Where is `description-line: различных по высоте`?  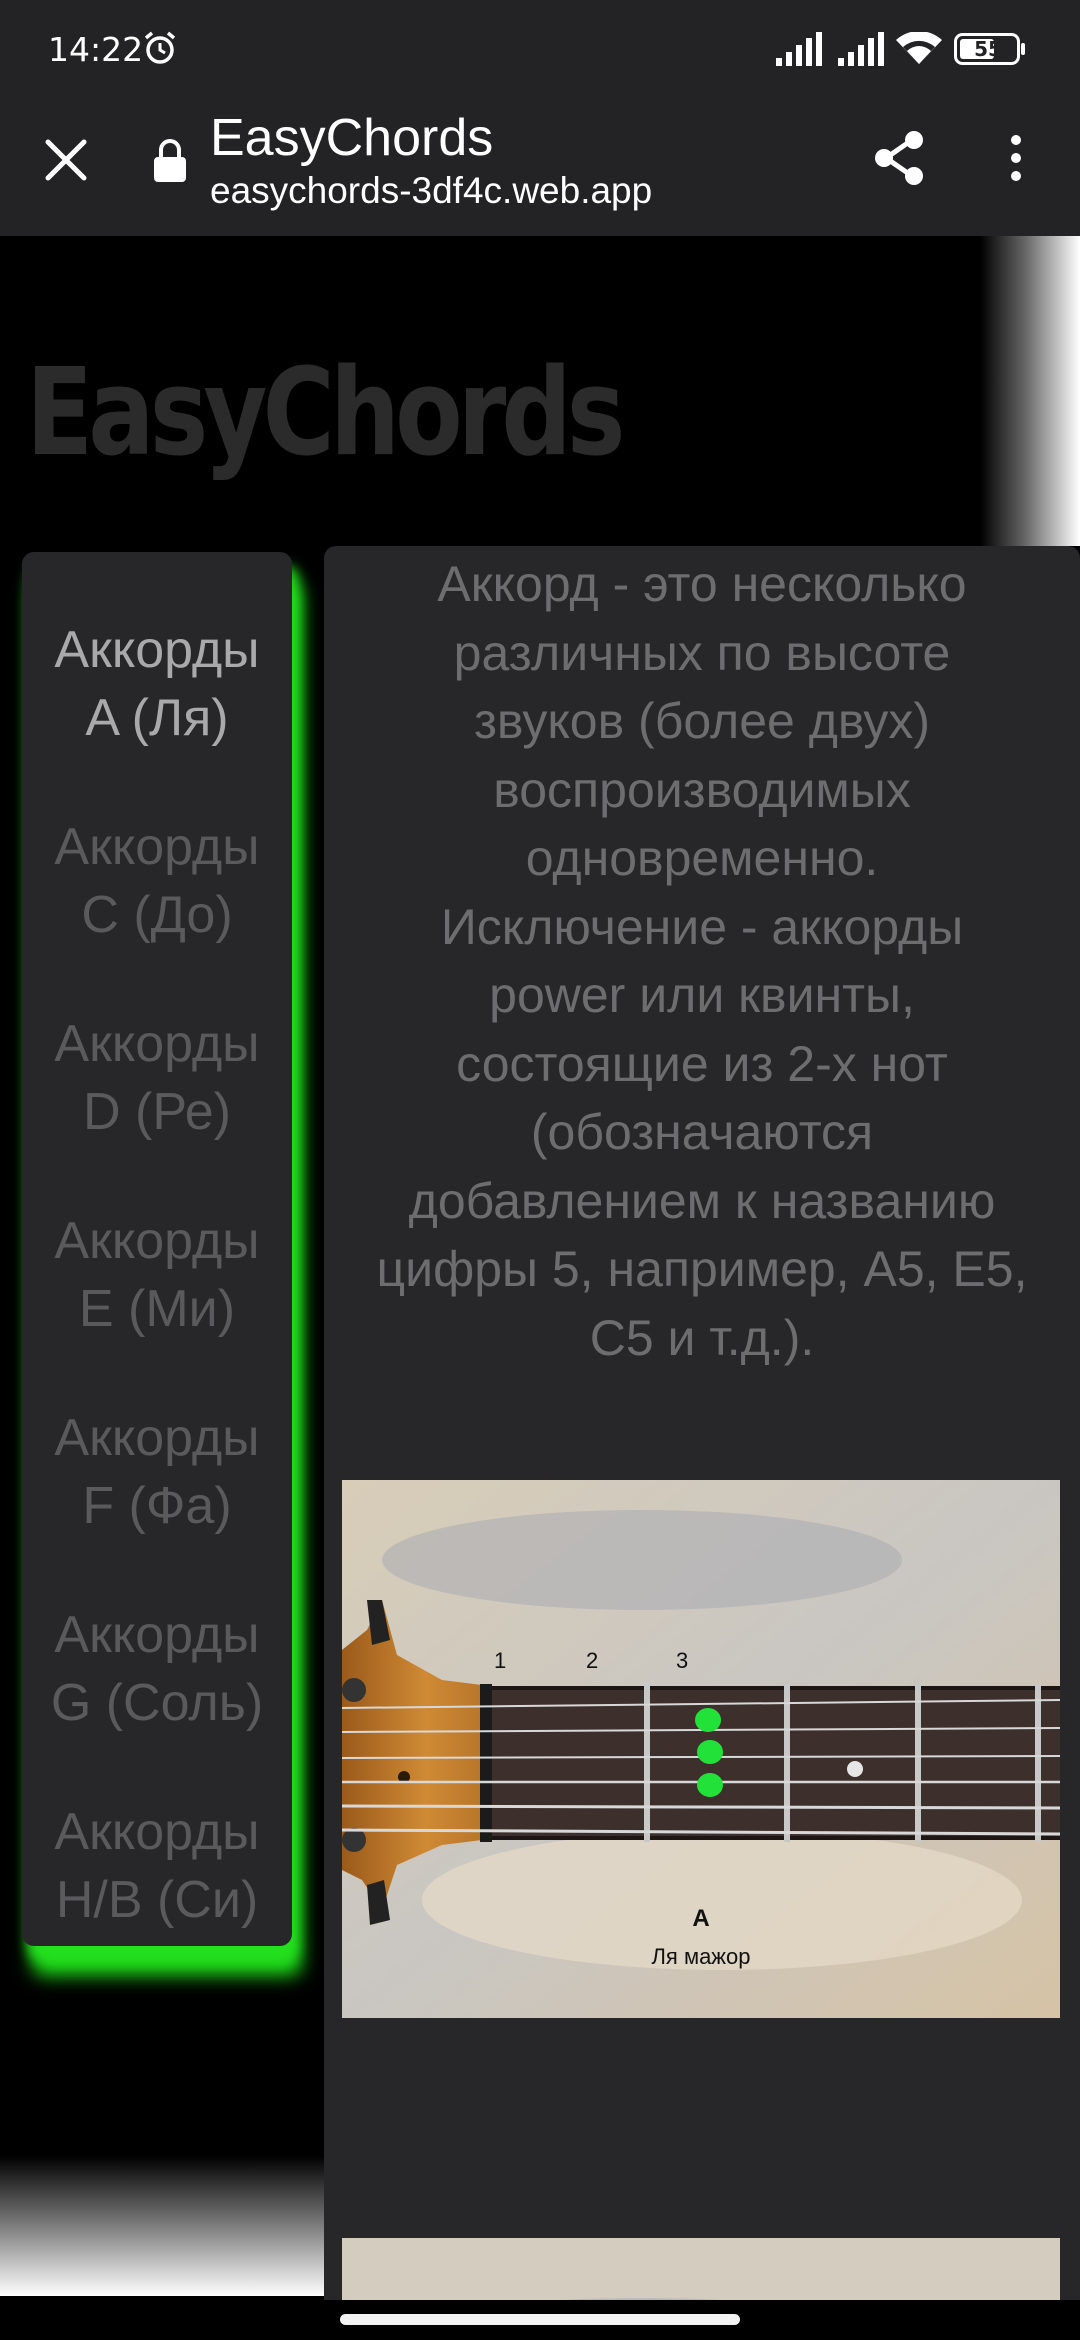
description-line: различных по высоте is located at coordinates (702, 652).